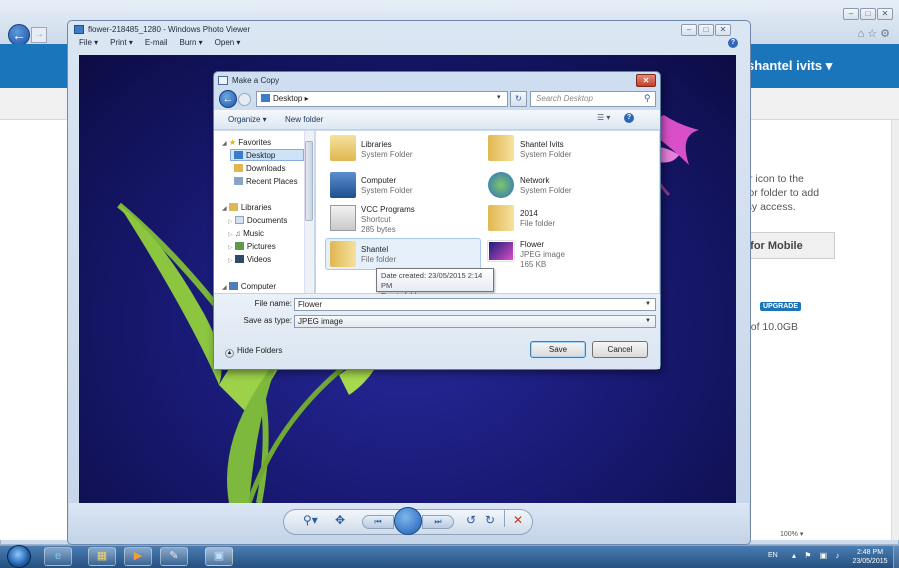 This screenshot has height=568, width=899. Describe the element at coordinates (593, 99) in the screenshot. I see `search-input: Search Desktop` at that location.